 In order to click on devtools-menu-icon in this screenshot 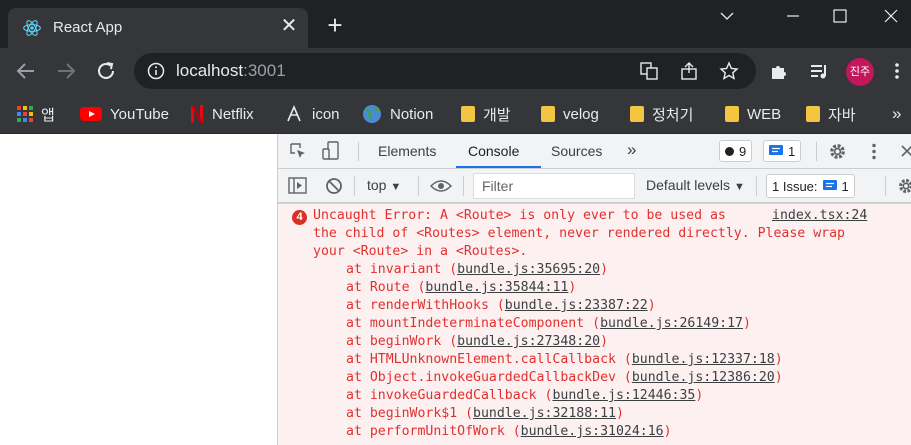, I will do `click(874, 151)`.